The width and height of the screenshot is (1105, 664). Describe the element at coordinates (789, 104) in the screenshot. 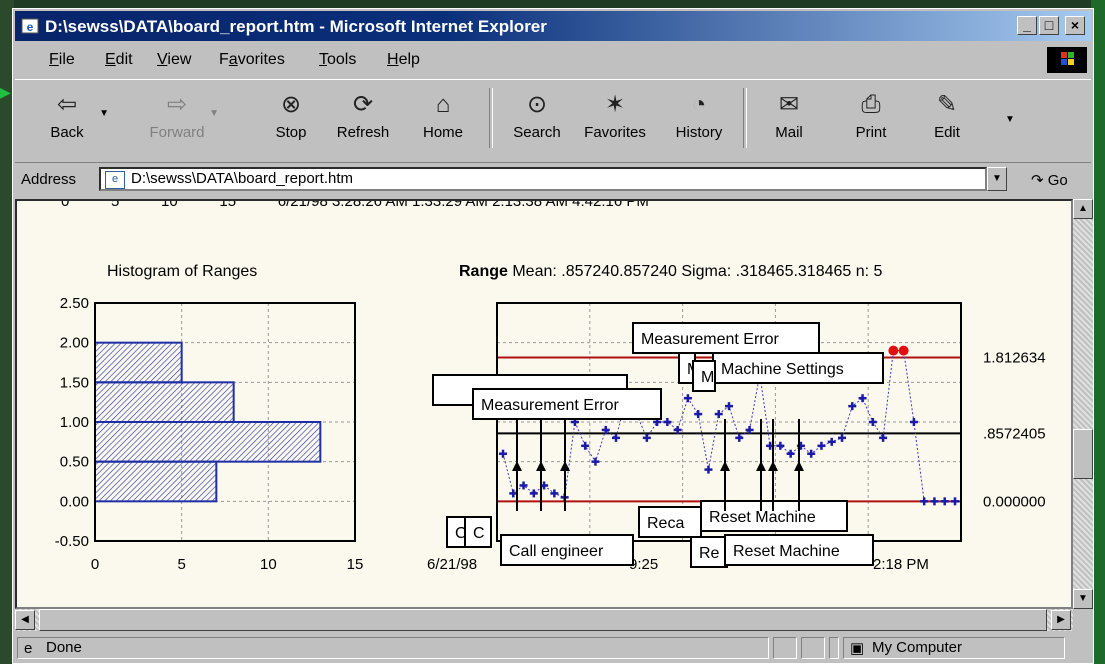

I see `mail-icon: ✉` at that location.